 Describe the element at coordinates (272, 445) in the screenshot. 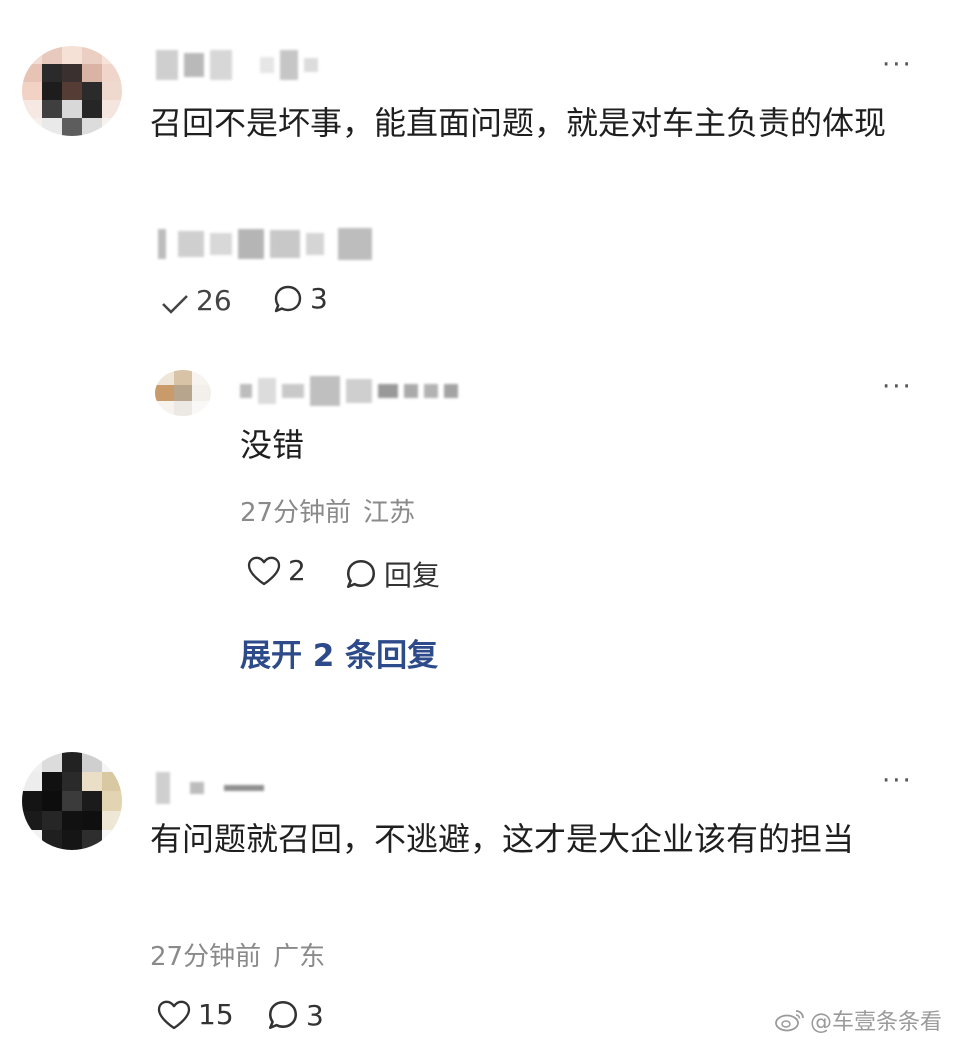

I see `reply-text: 没错` at that location.